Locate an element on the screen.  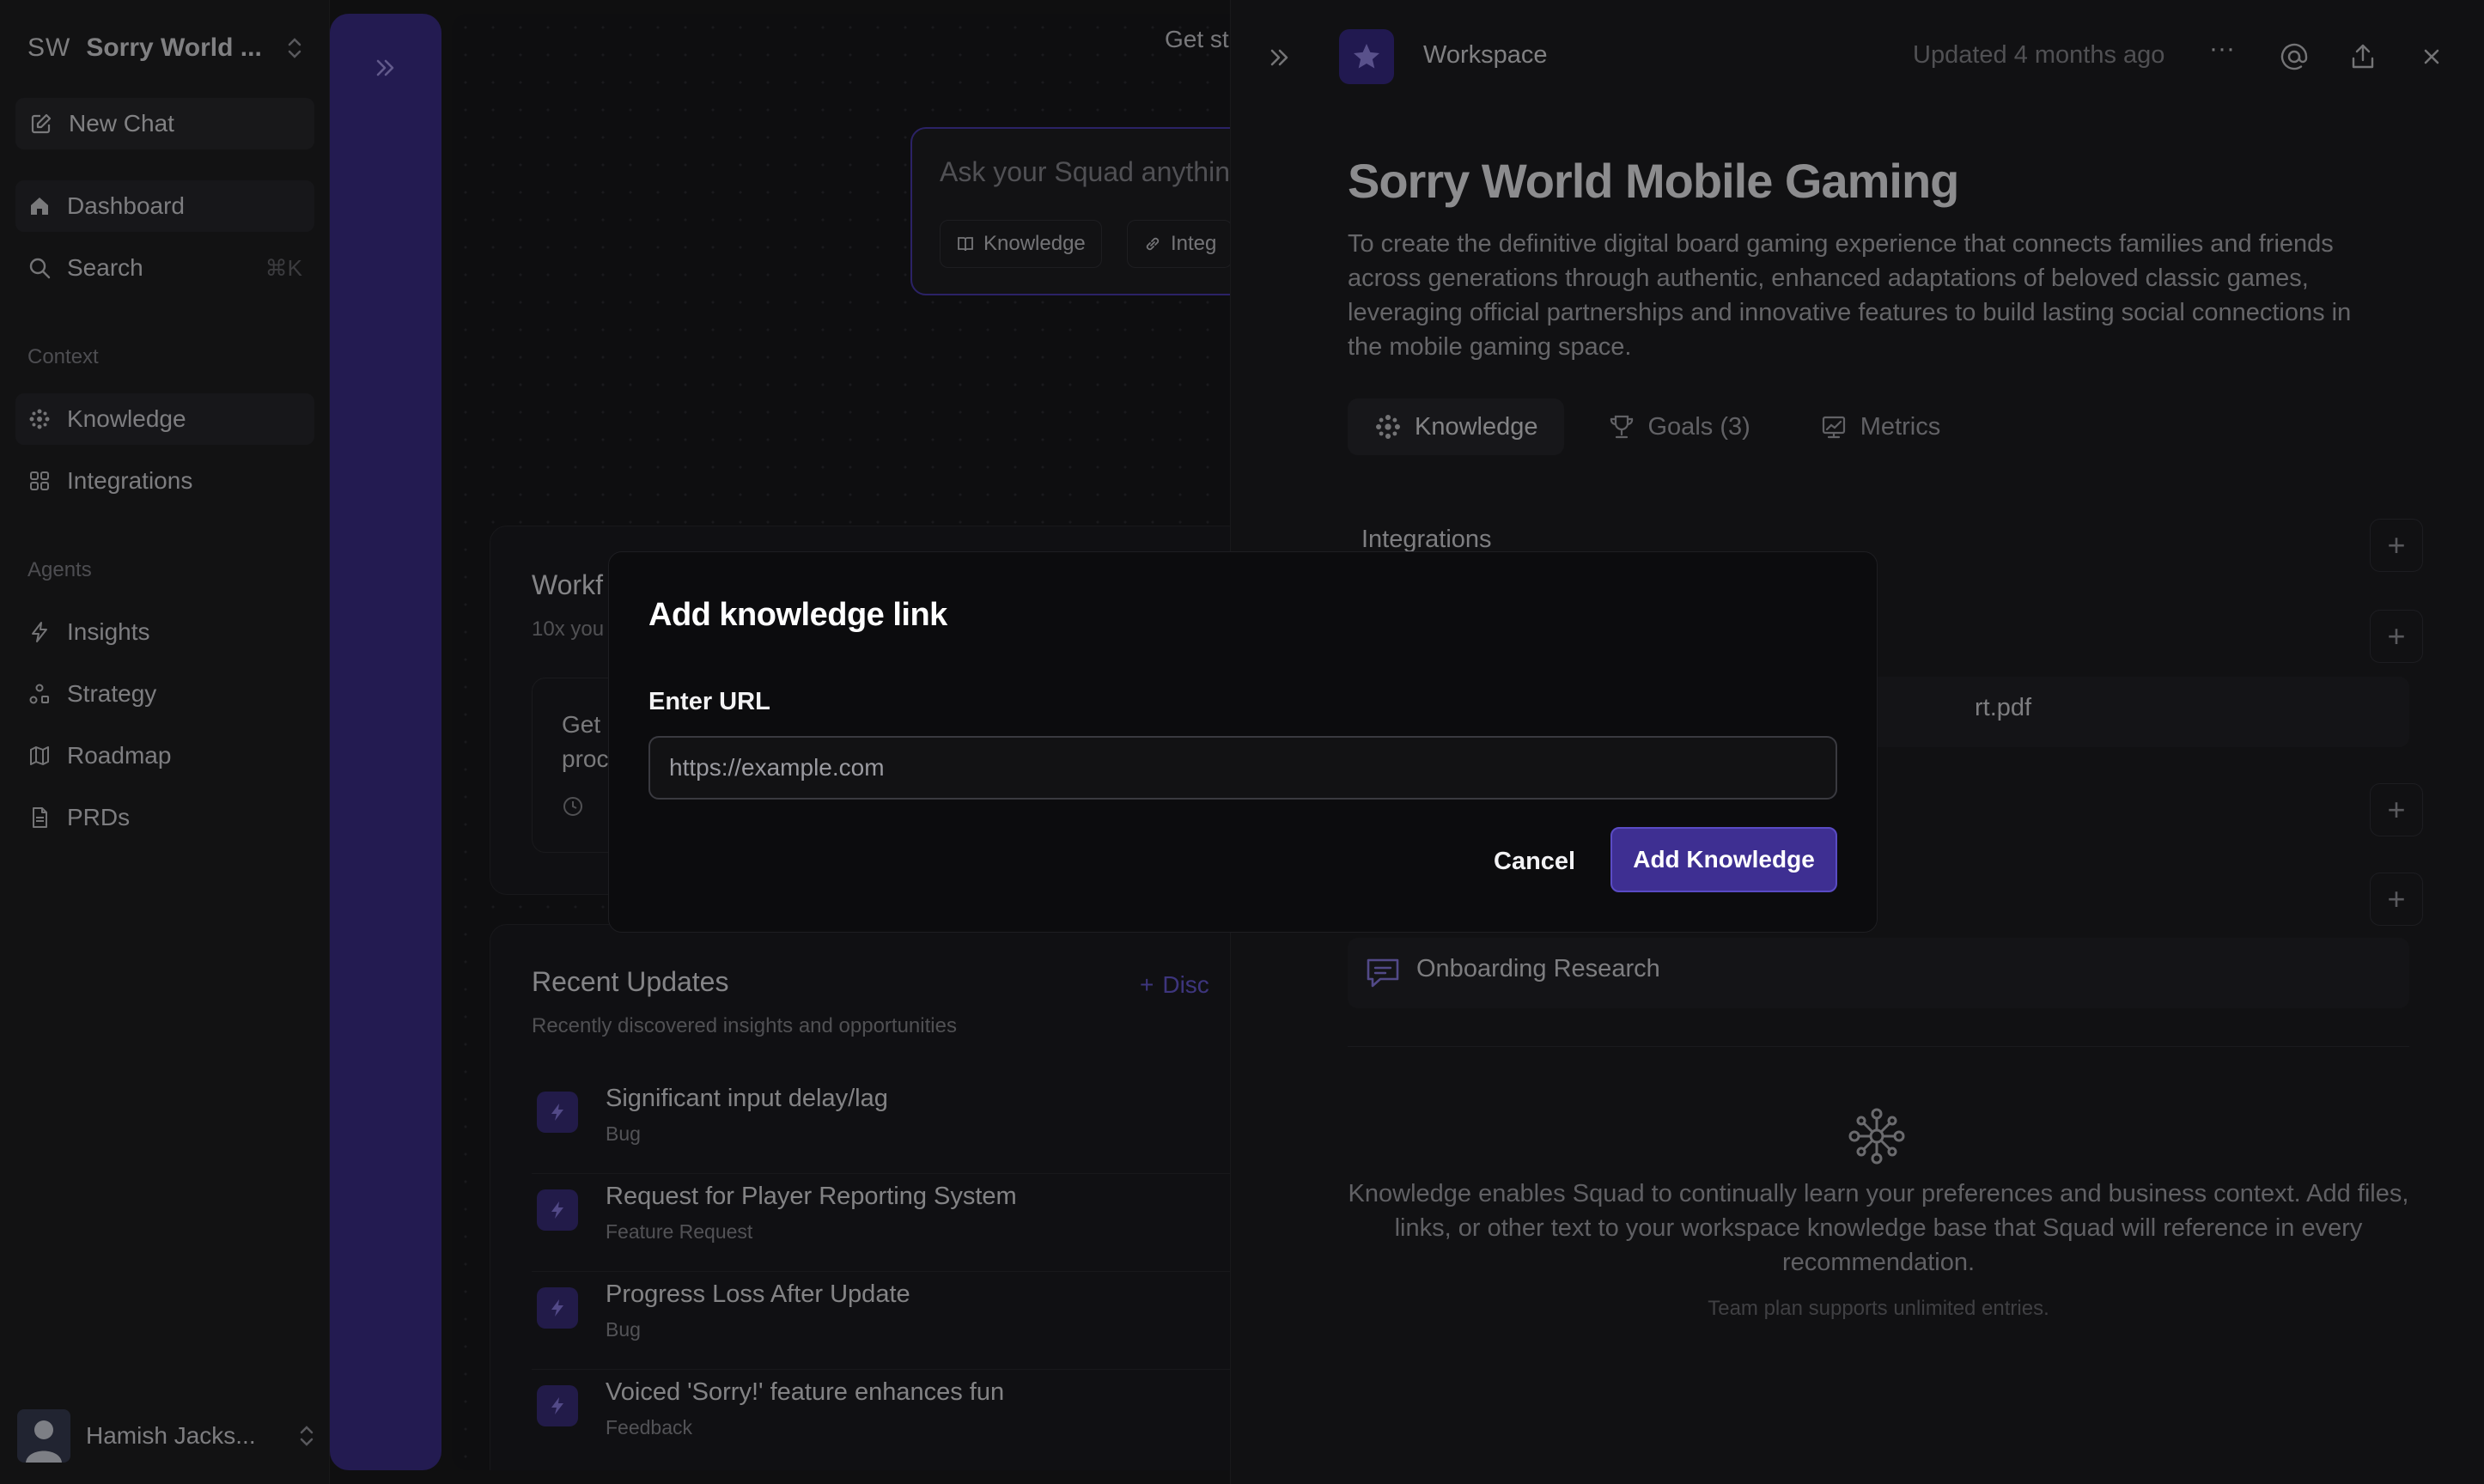
dialog-title: Add knowledge link is located at coordinates (797, 615).